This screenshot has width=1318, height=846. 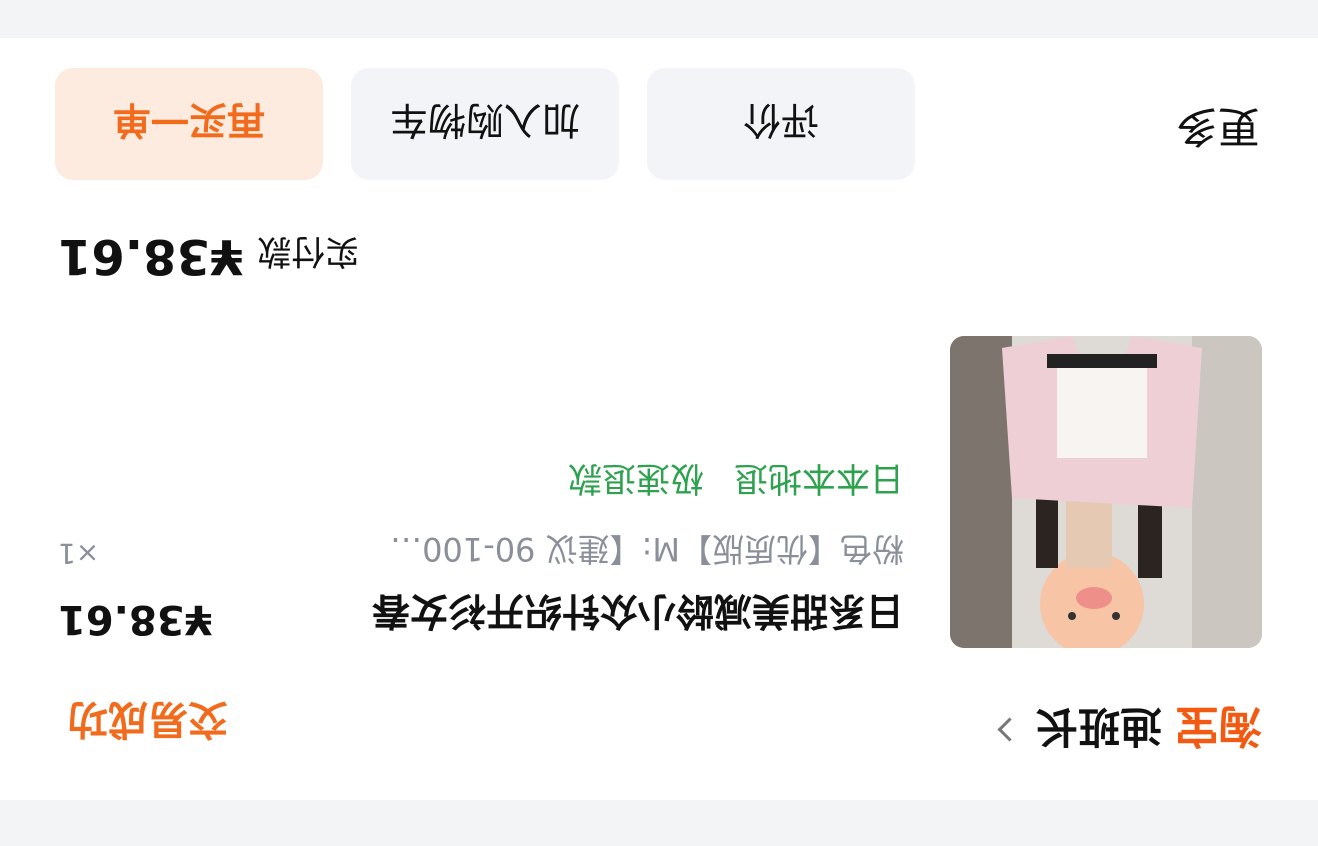 What do you see at coordinates (151, 256) in the screenshot?
I see `payment-amount: ¥38.61` at bounding box center [151, 256].